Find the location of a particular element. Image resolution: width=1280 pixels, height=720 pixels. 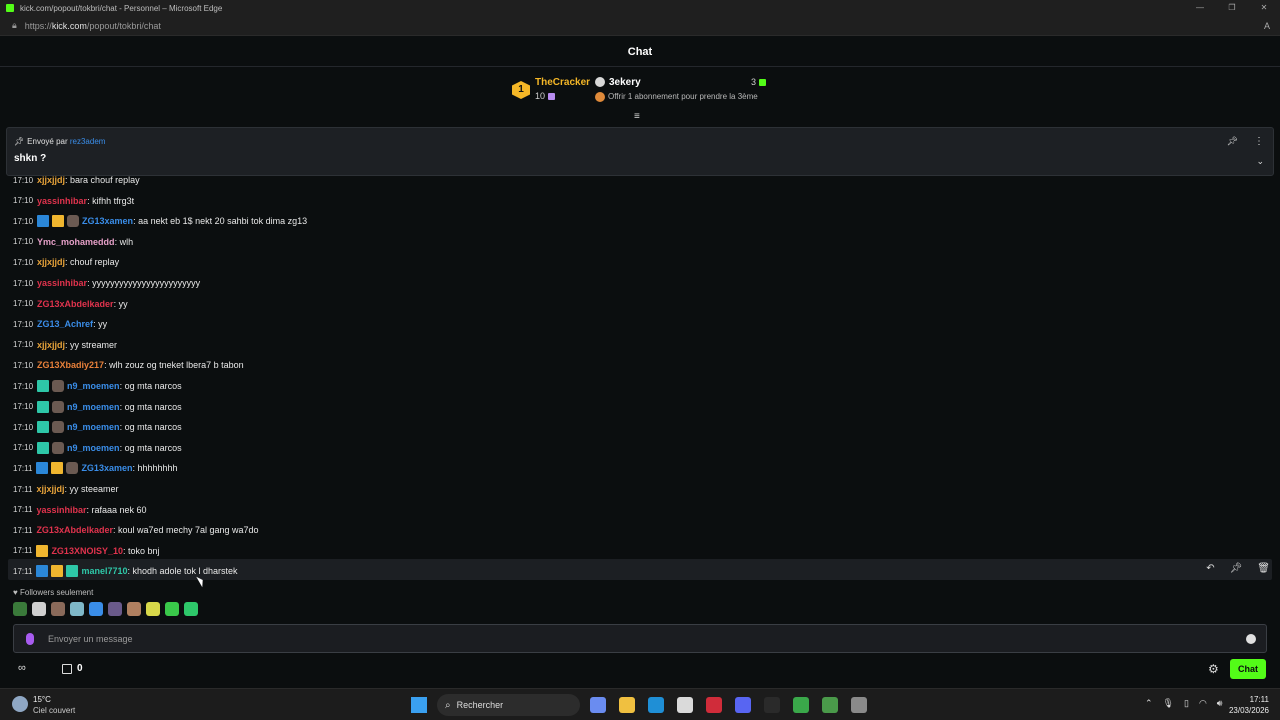

expand-leaderboard-icon: ≡ is located at coordinates (637, 116).